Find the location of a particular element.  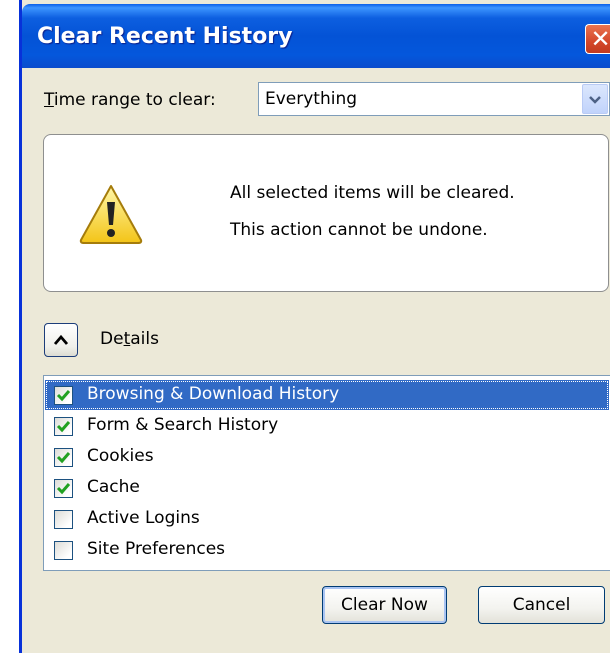

close-icon: ✕ is located at coordinates (600, 39).